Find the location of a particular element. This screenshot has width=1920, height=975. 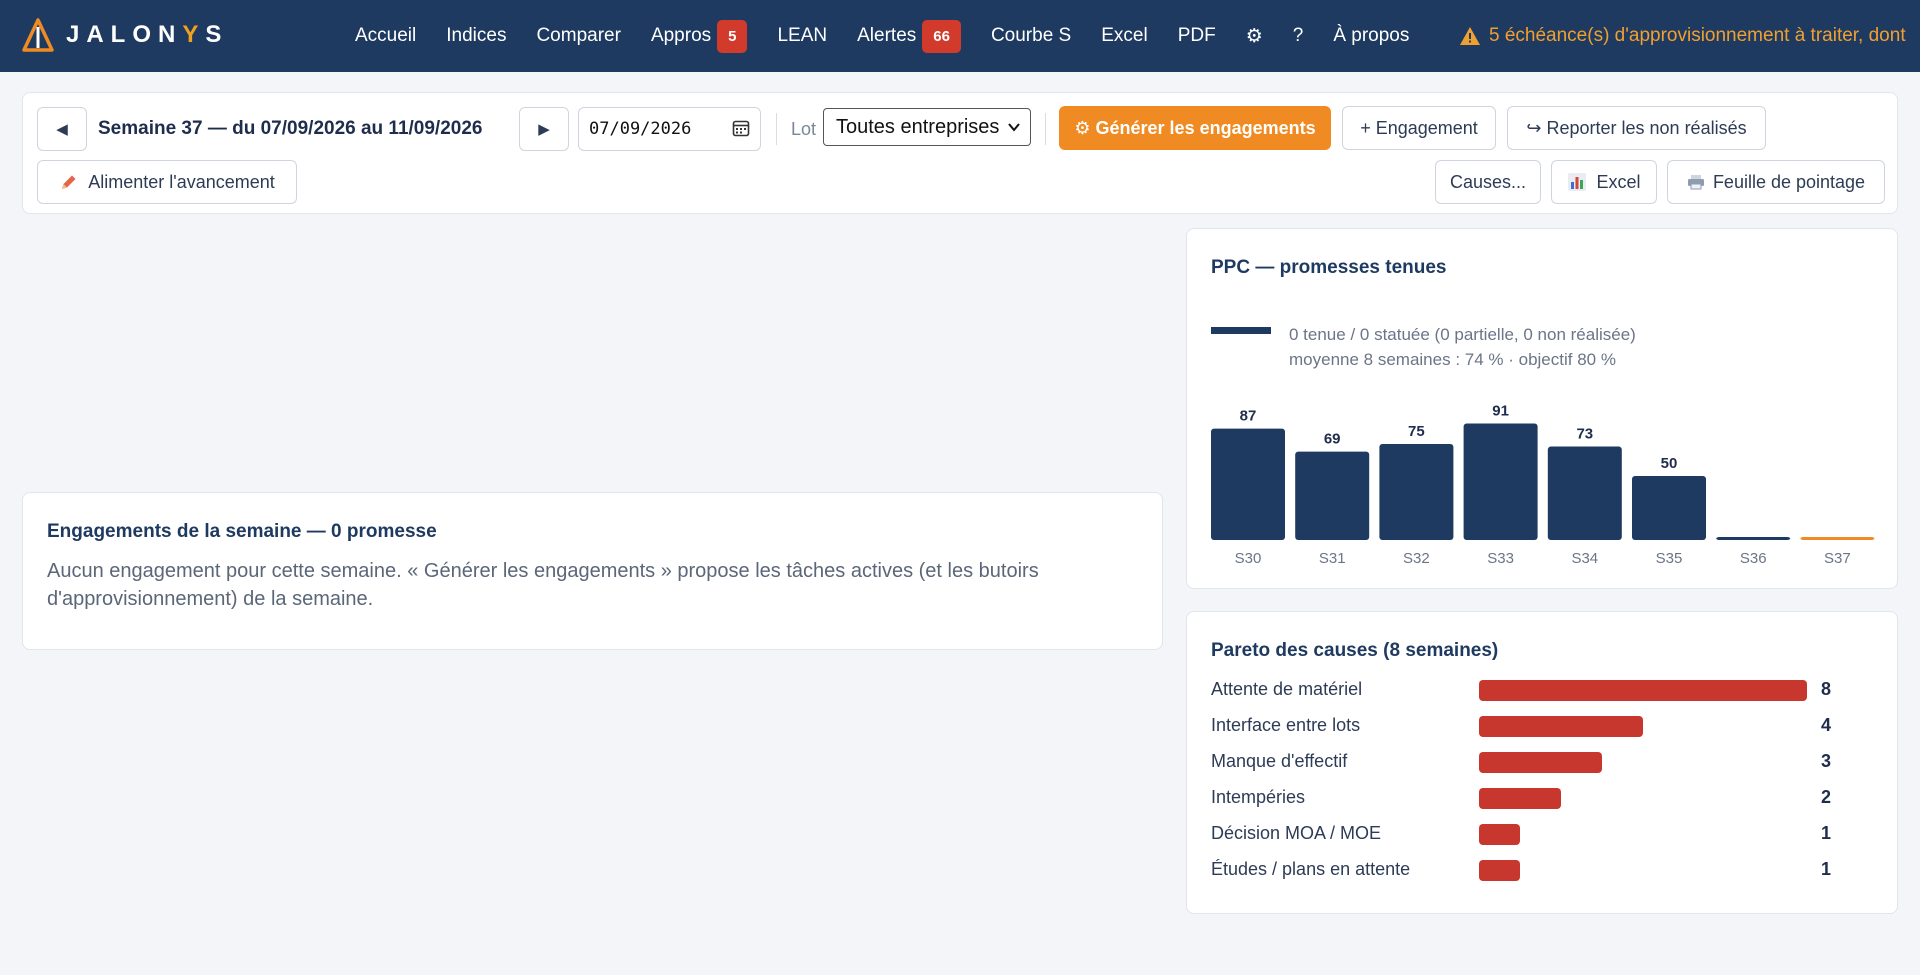

pencil-icon is located at coordinates (69, 182).